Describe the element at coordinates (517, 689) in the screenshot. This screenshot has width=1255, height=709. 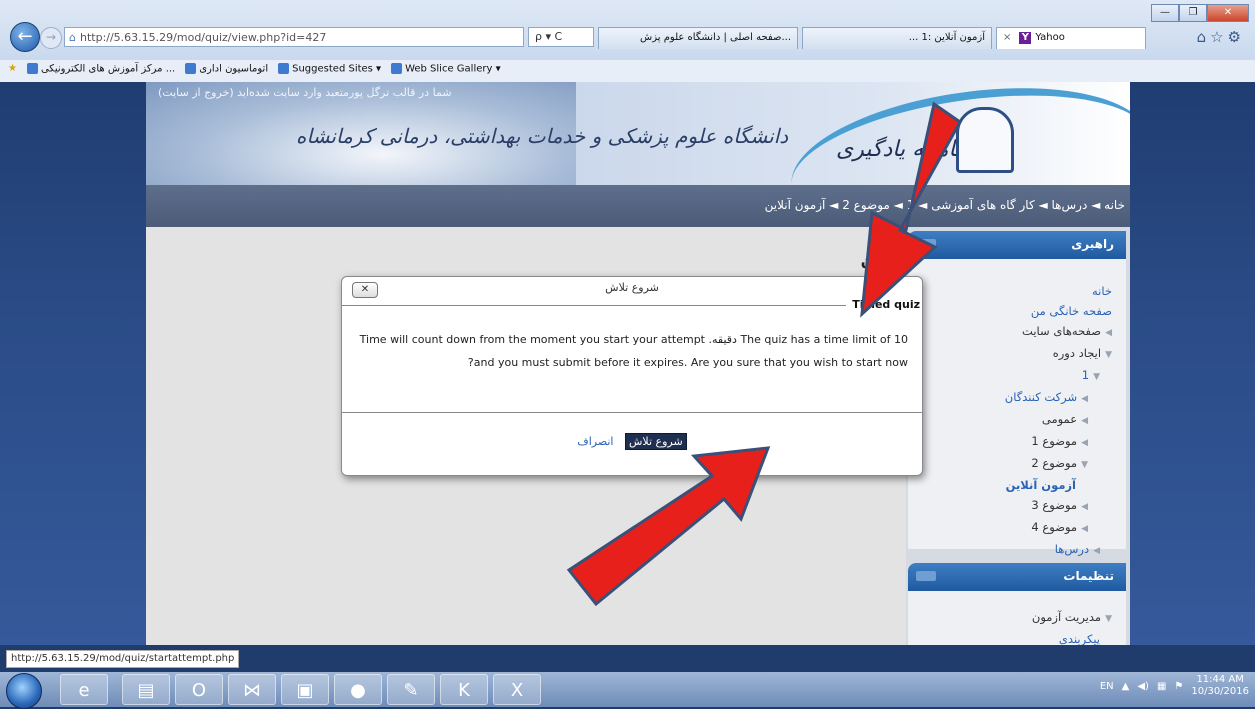
I see `excel-icon: X` at that location.